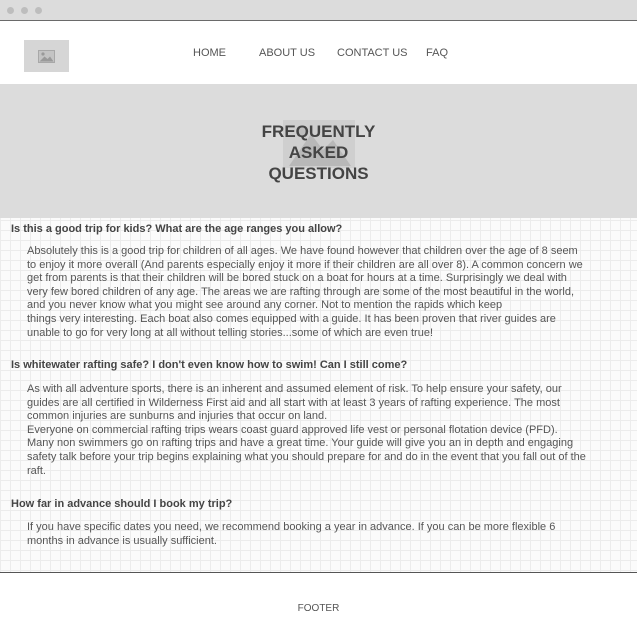  I want to click on image-placeholder-icon, so click(46, 56).